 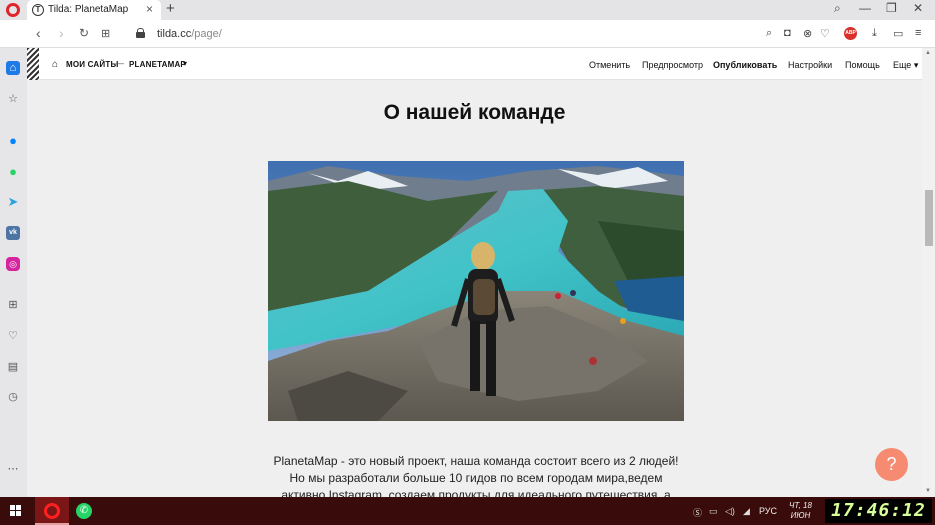 What do you see at coordinates (862, 65) in the screenshot?
I see `help-link: Помощь` at bounding box center [862, 65].